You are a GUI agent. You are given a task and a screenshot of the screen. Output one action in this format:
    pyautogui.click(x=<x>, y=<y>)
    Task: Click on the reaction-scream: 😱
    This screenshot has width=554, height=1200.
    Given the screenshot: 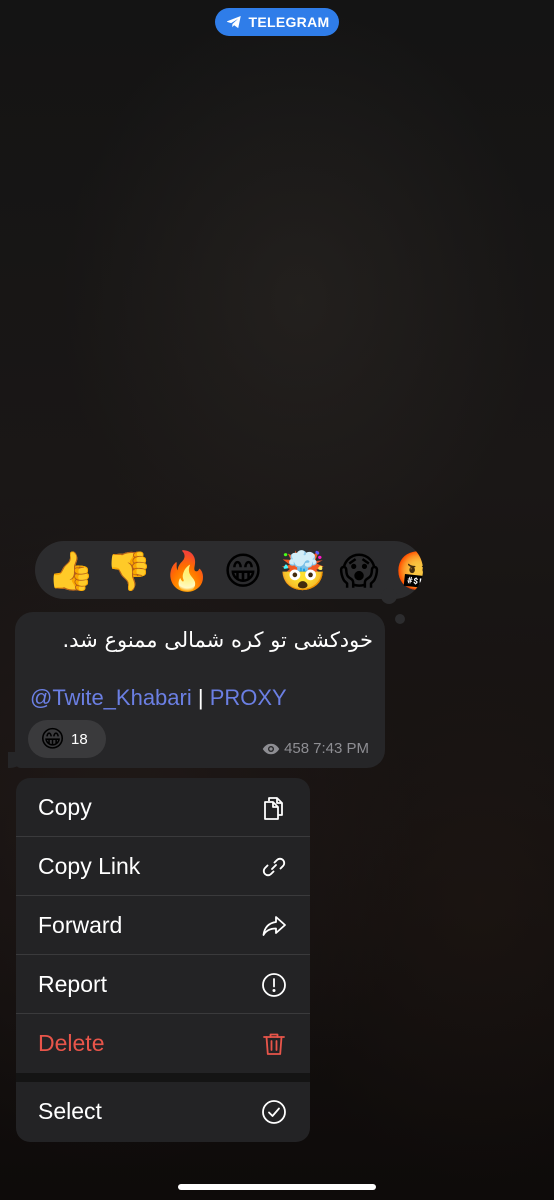 What is the action you would take?
    pyautogui.click(x=359, y=571)
    